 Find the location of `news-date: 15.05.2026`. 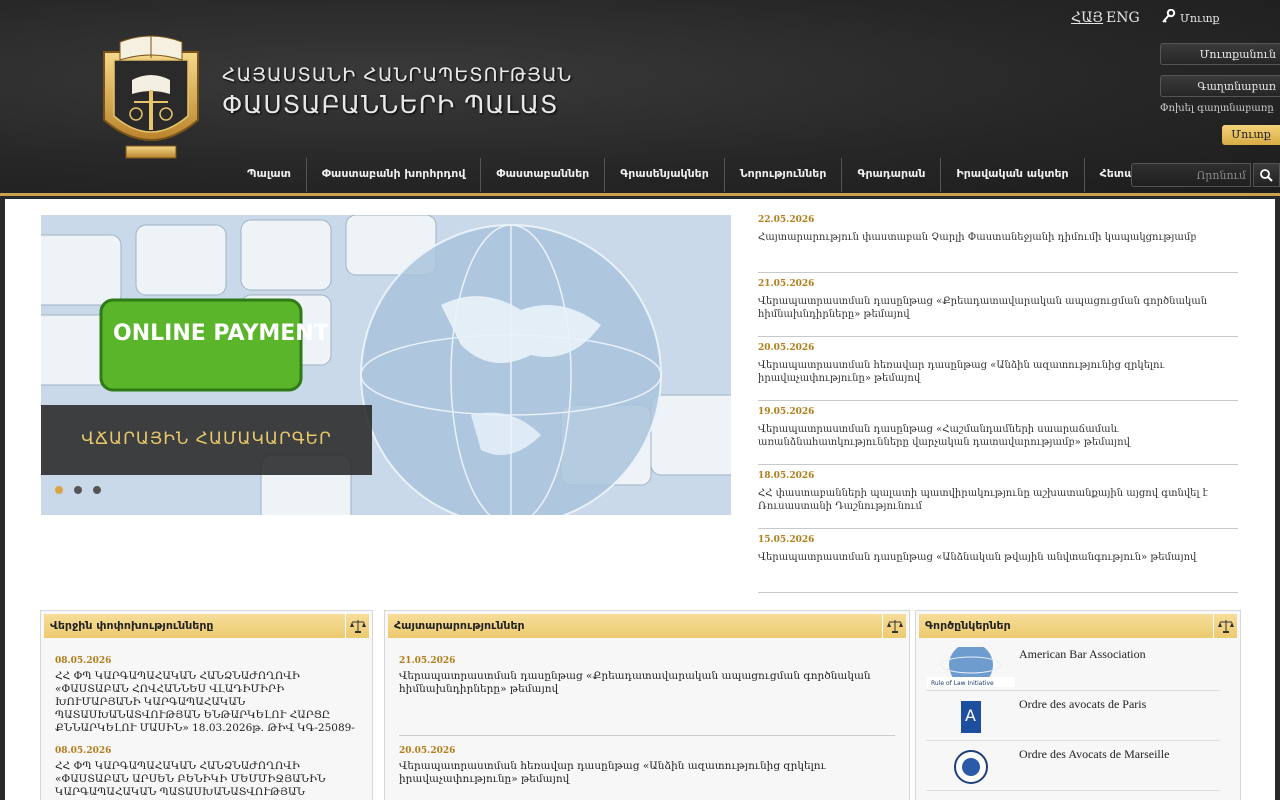

news-date: 15.05.2026 is located at coordinates (786, 540).